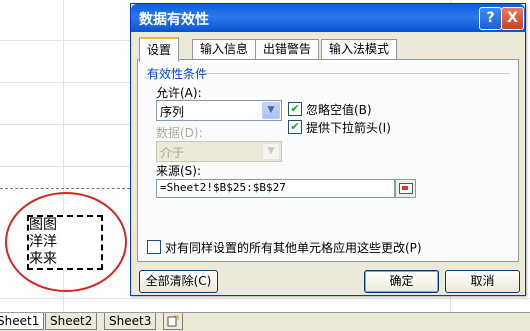 Image resolution: width=530 pixels, height=331 pixels. What do you see at coordinates (219, 110) in the screenshot?
I see `allow-select: 序列 ▼` at bounding box center [219, 110].